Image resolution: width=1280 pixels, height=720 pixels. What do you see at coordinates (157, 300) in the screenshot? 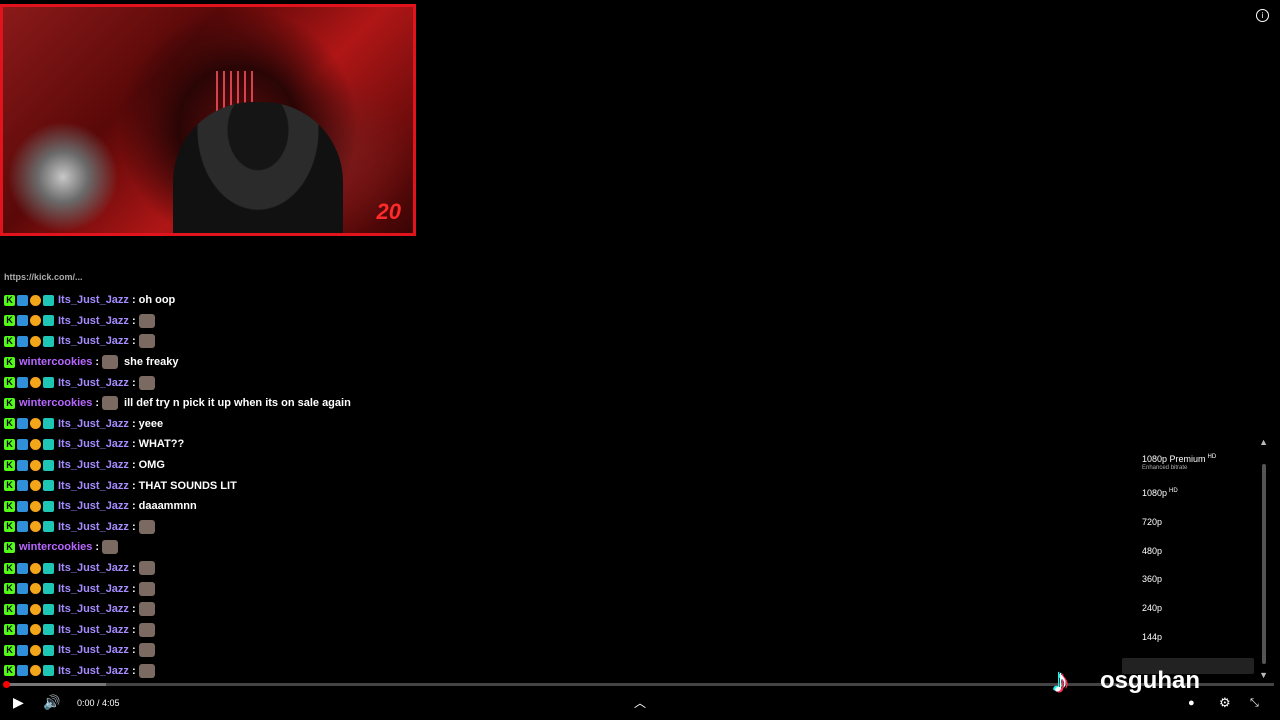
I see `chat-text: oh oop` at bounding box center [157, 300].